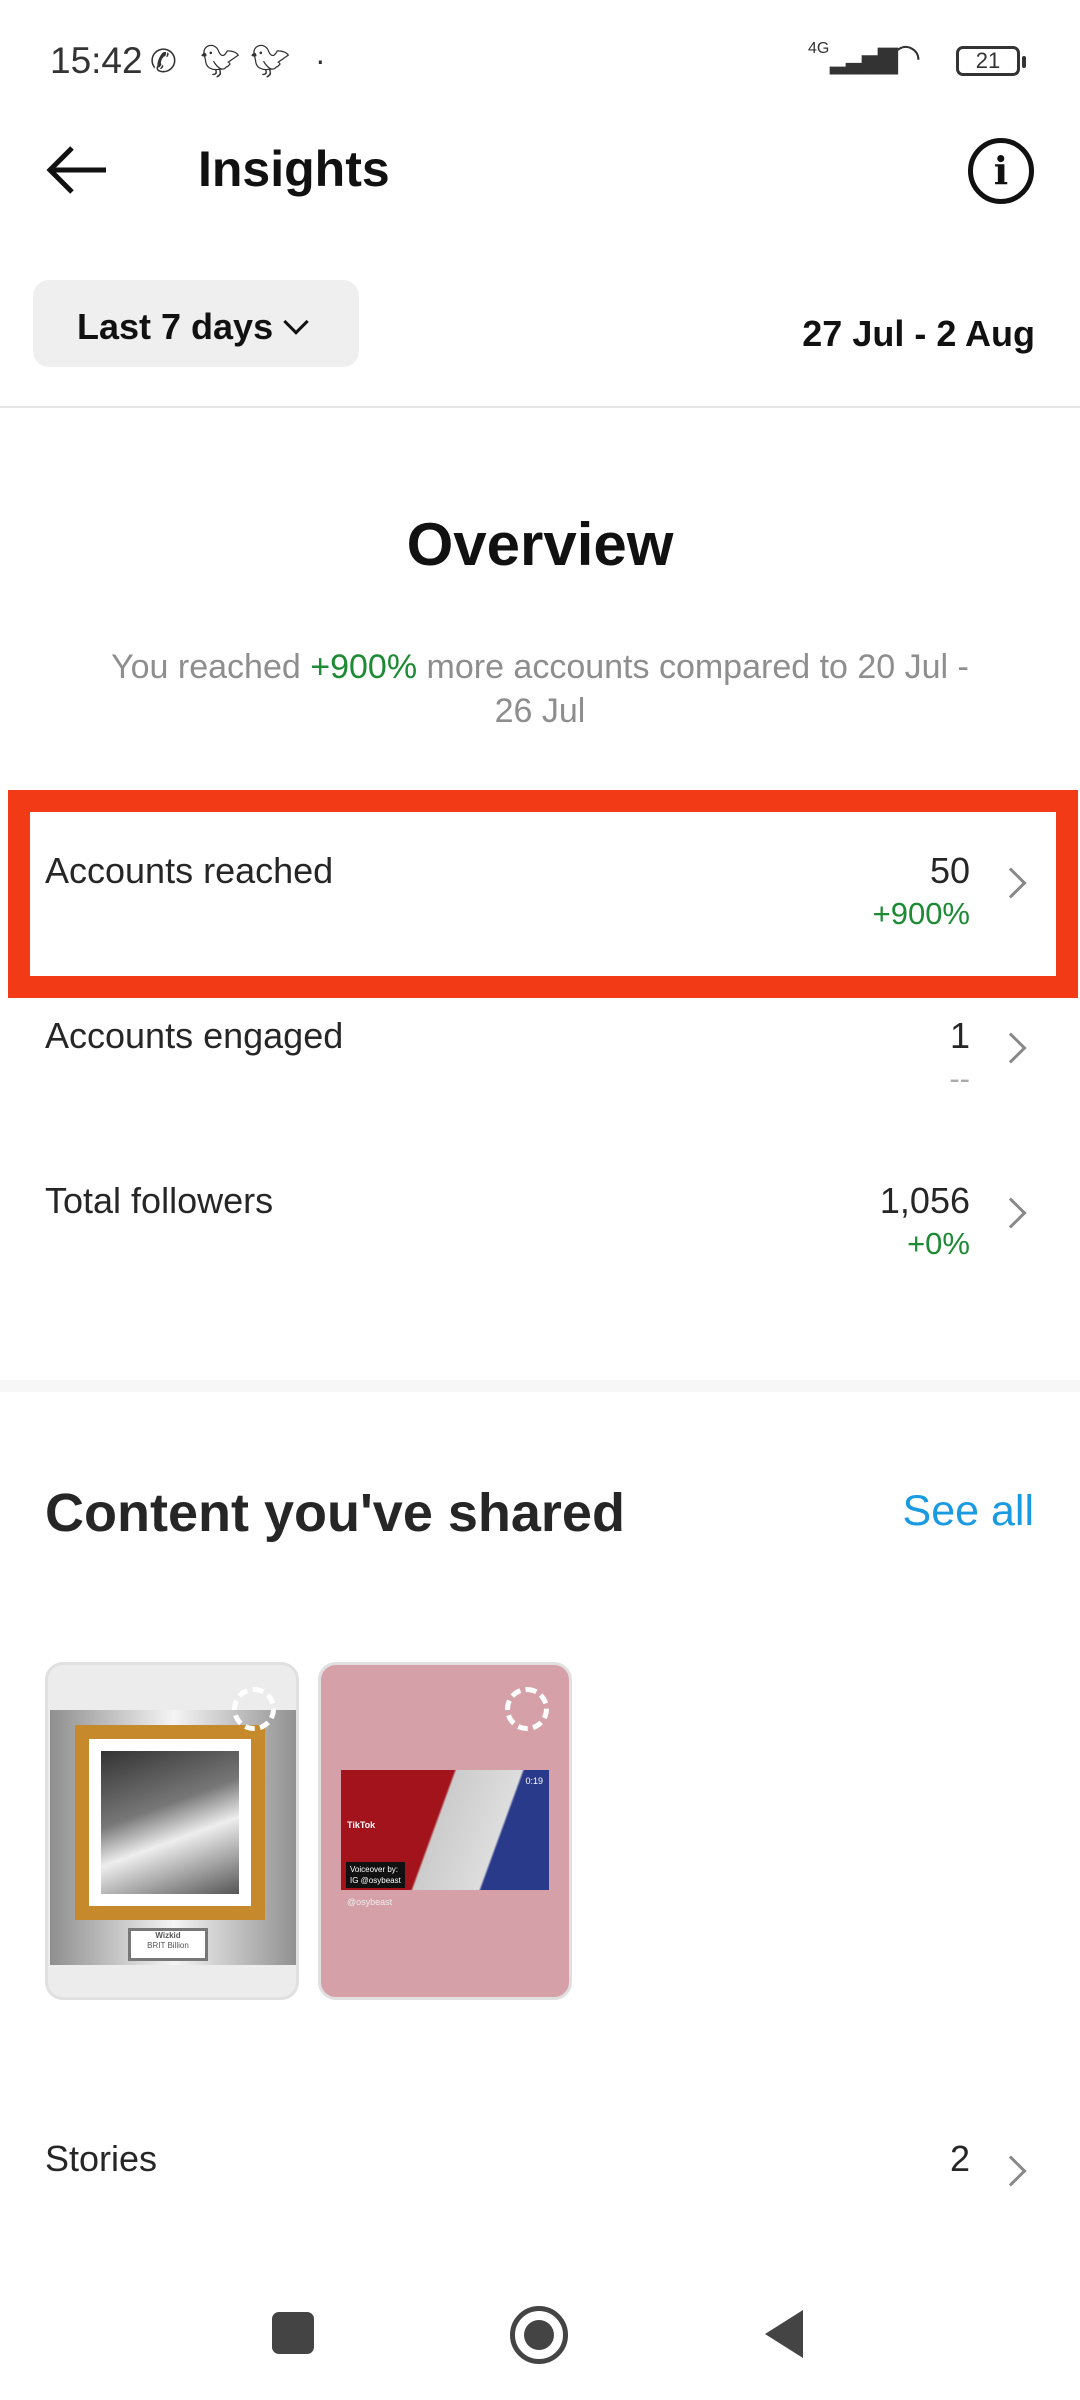  What do you see at coordinates (374, 1869) in the screenshot?
I see `voiceover-text: Voiceover by:` at bounding box center [374, 1869].